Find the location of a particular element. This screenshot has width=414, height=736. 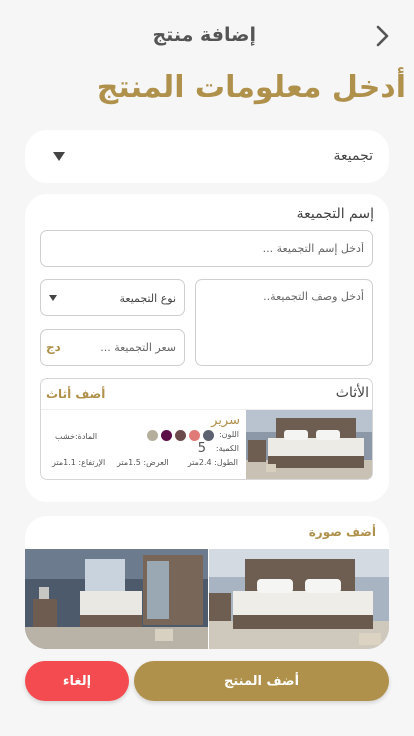

chevron-right-icon is located at coordinates (382, 36).